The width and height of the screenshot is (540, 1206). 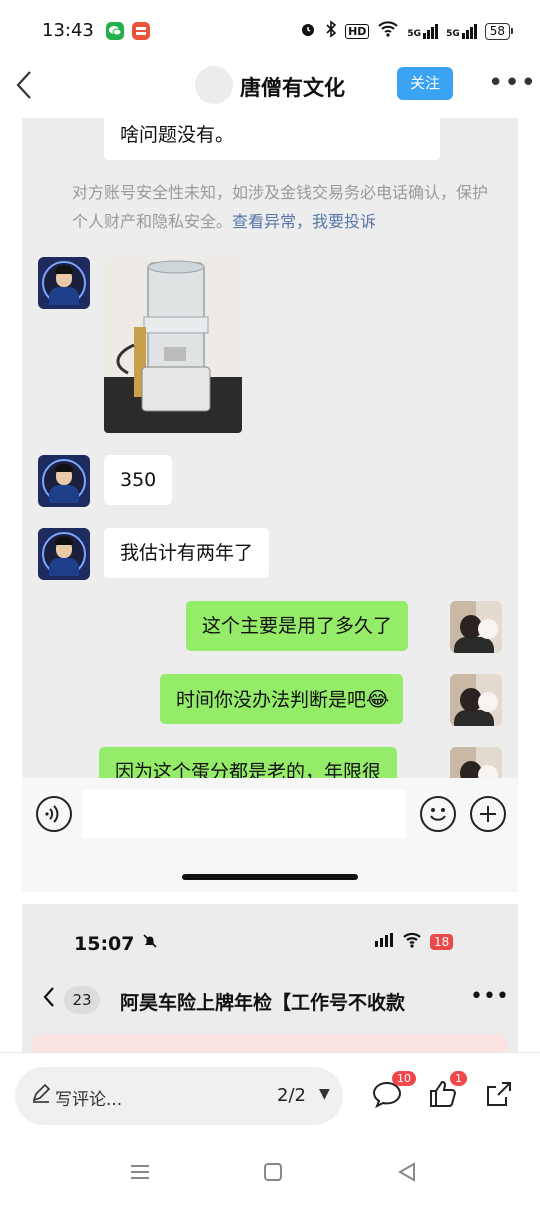 I want to click on comment-count-badge: 10, so click(x=404, y=1078).